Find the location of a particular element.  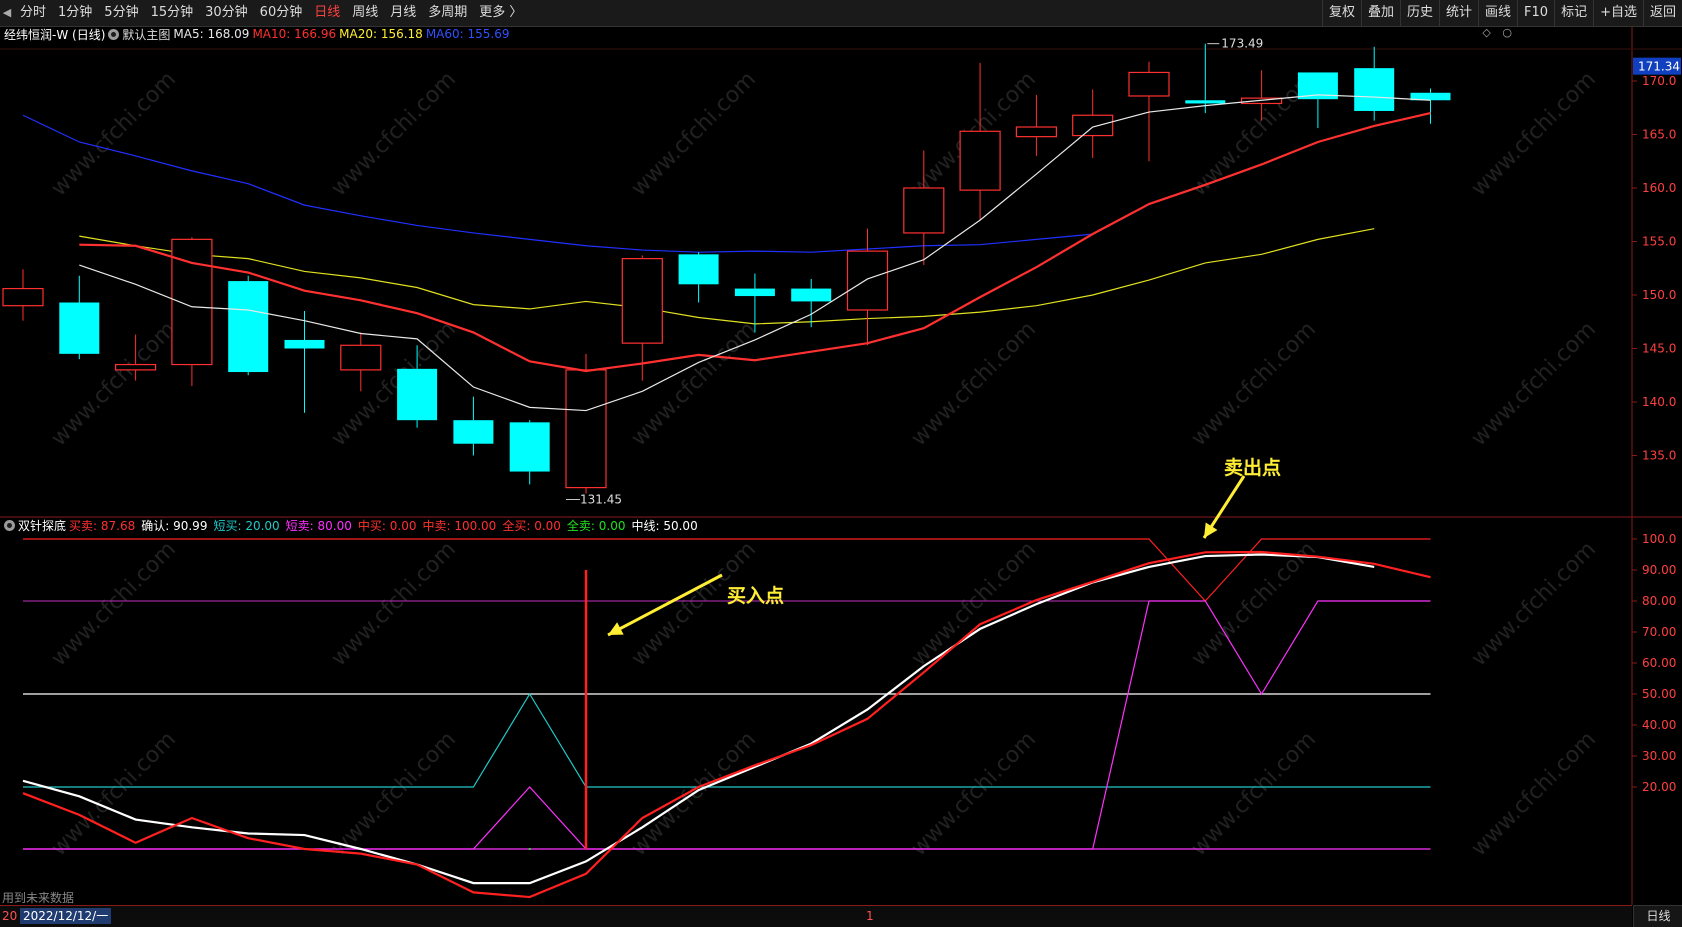

tool-button-5: F10 is located at coordinates (1535, 13).